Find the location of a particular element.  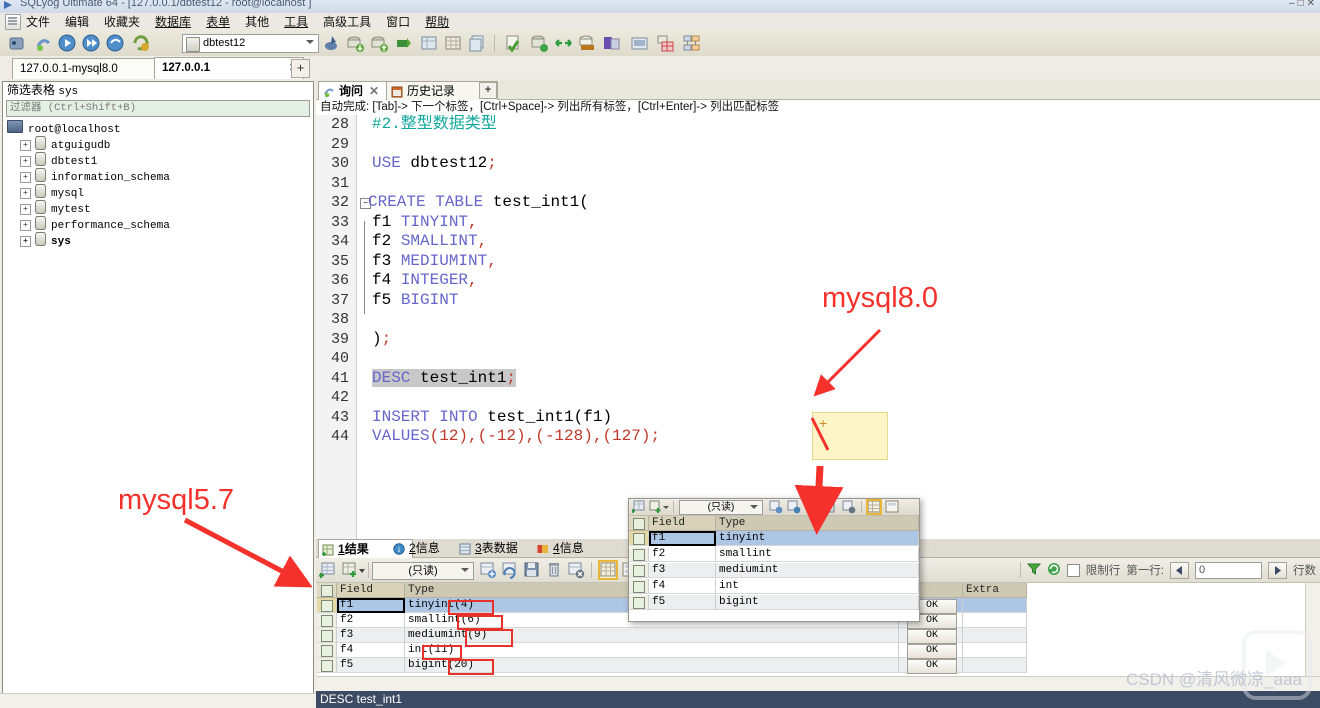

refresh-connection-icon is located at coordinates (43, 43).